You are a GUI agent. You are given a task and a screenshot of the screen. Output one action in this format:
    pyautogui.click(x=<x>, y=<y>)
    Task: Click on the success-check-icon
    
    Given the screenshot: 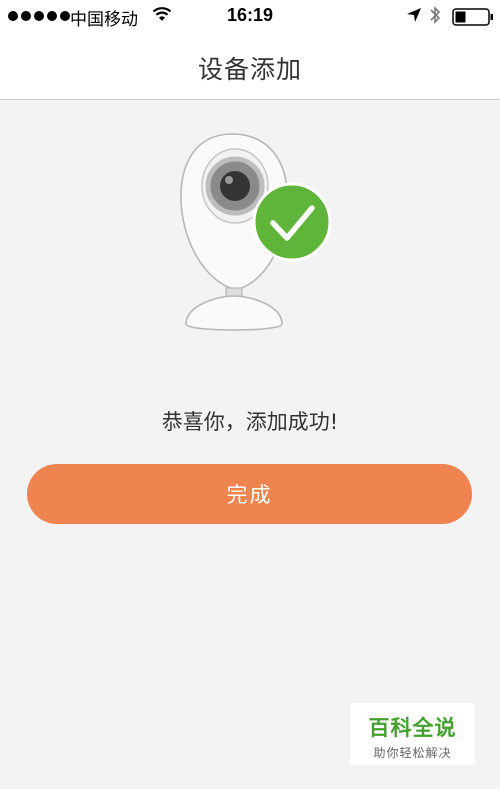 What is the action you would take?
    pyautogui.click(x=292, y=222)
    